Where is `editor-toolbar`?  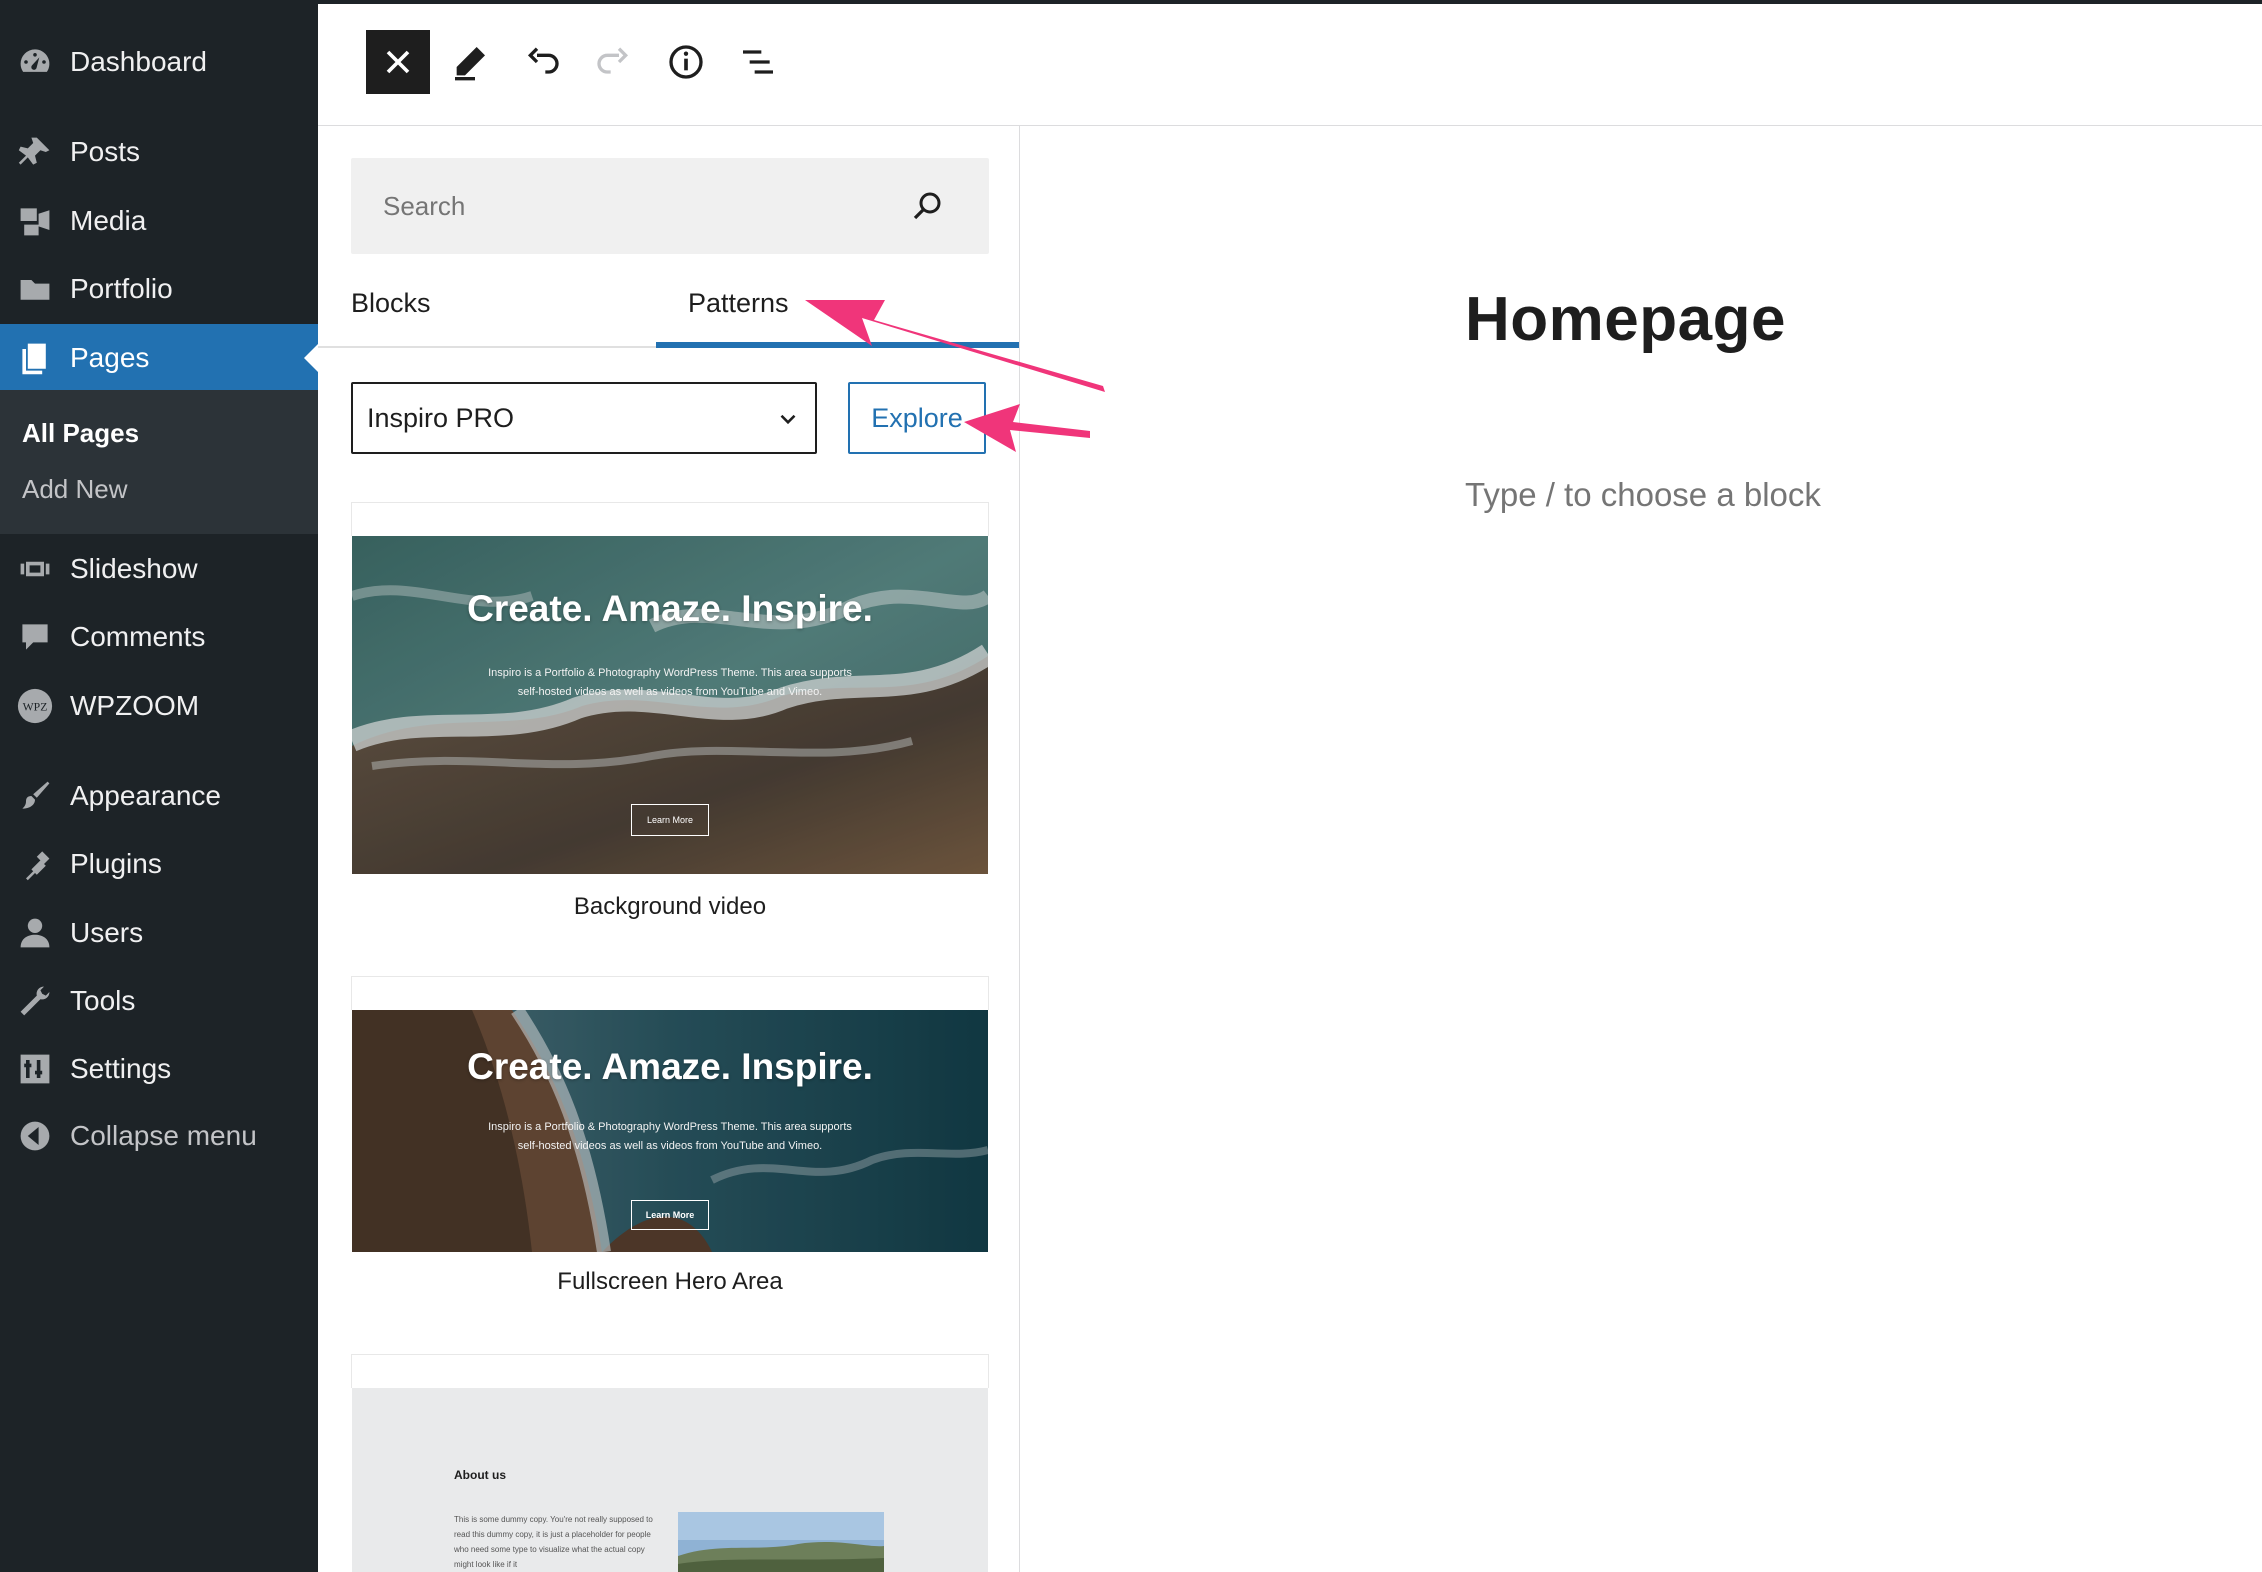 editor-toolbar is located at coordinates (1290, 65).